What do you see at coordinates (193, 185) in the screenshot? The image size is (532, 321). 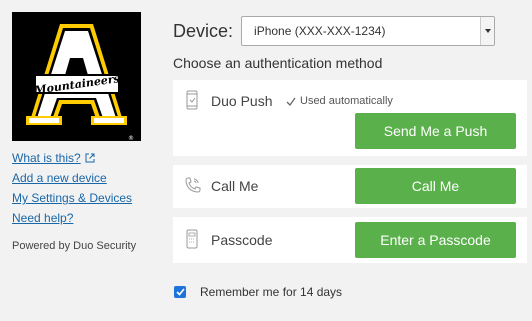 I see `phone-call-icon` at bounding box center [193, 185].